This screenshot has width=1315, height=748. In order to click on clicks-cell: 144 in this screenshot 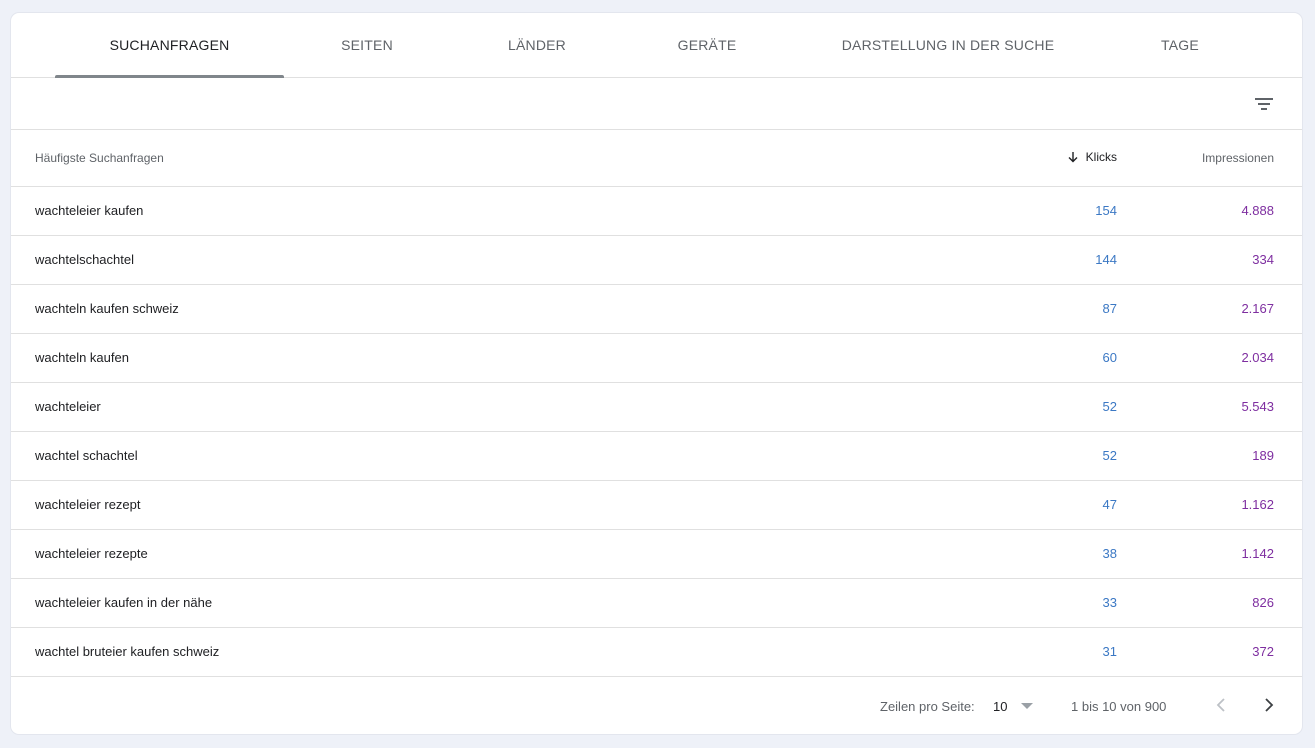, I will do `click(1106, 259)`.